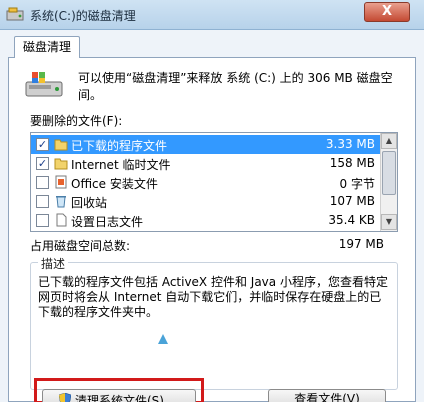 The image size is (424, 402). Describe the element at coordinates (351, 220) in the screenshot. I see `list-item-size: 35.4 KB` at that location.